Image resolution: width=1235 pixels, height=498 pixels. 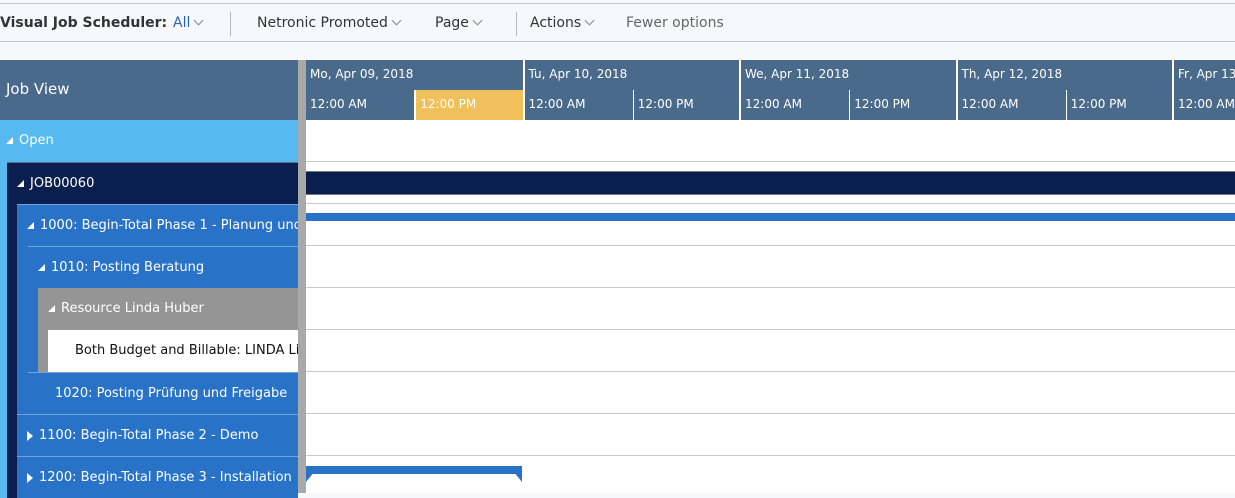 I want to click on job-view-header: Job View, so click(x=149, y=90).